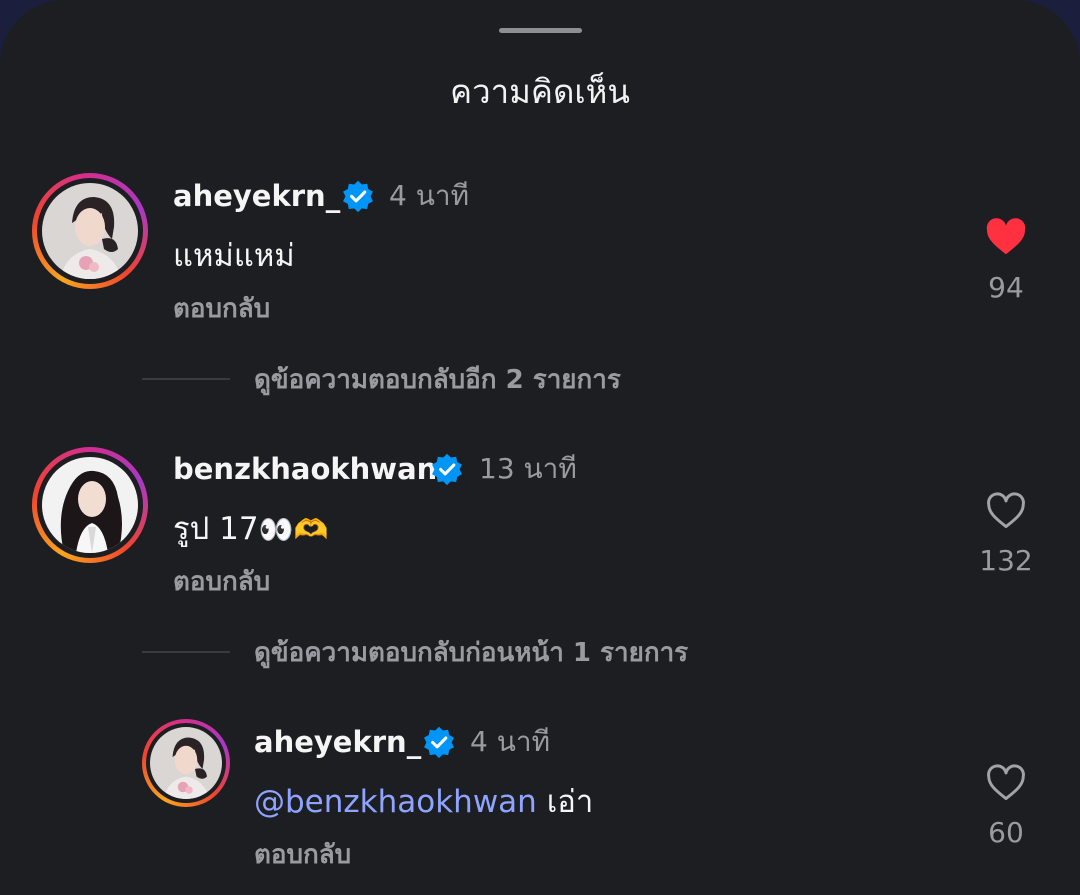 This screenshot has height=895, width=1080. I want to click on comment-text: แหม่แหม่, so click(234, 256).